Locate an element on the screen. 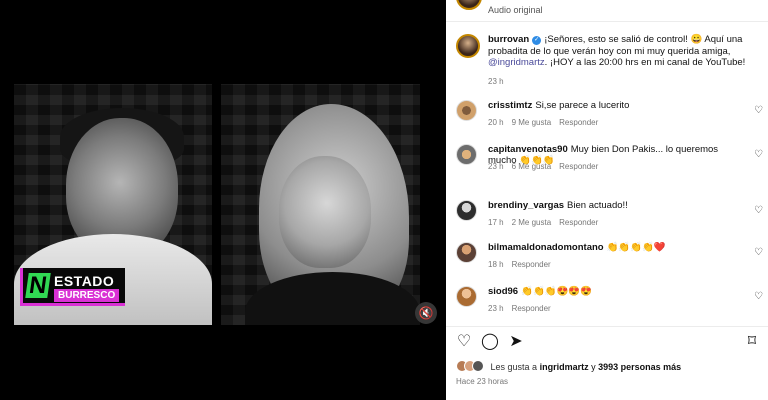 The height and width of the screenshot is (400, 768). comment-meta: 18 h Responder is located at coordinates (519, 264).